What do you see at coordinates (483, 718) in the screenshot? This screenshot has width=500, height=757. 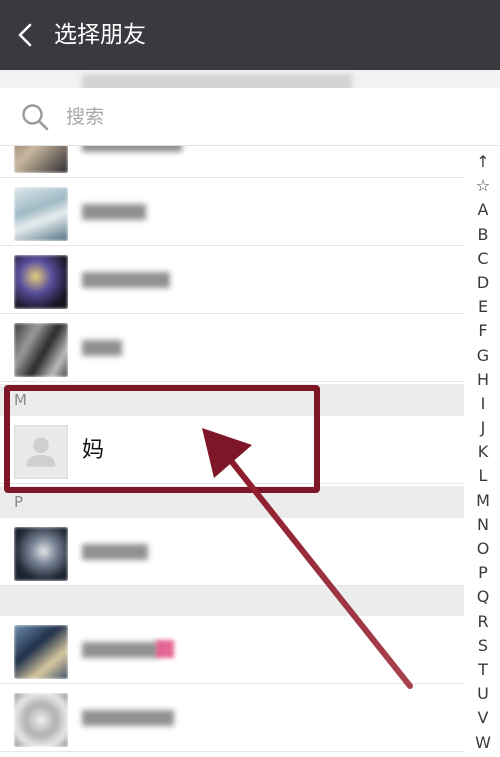 I see `index-letter: V` at bounding box center [483, 718].